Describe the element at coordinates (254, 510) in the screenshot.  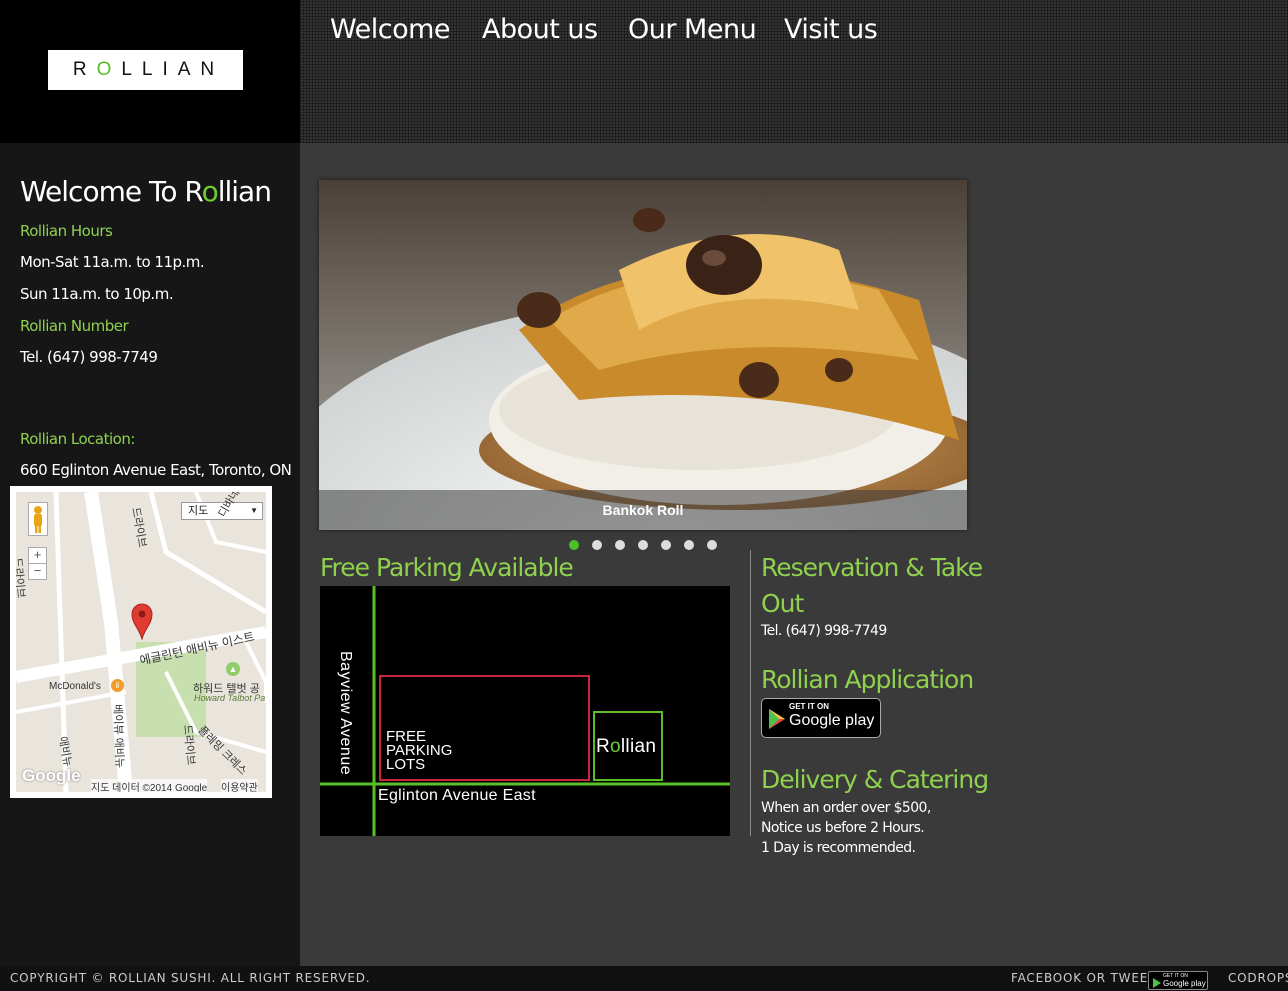
I see `chevron-down-icon: ▼` at that location.